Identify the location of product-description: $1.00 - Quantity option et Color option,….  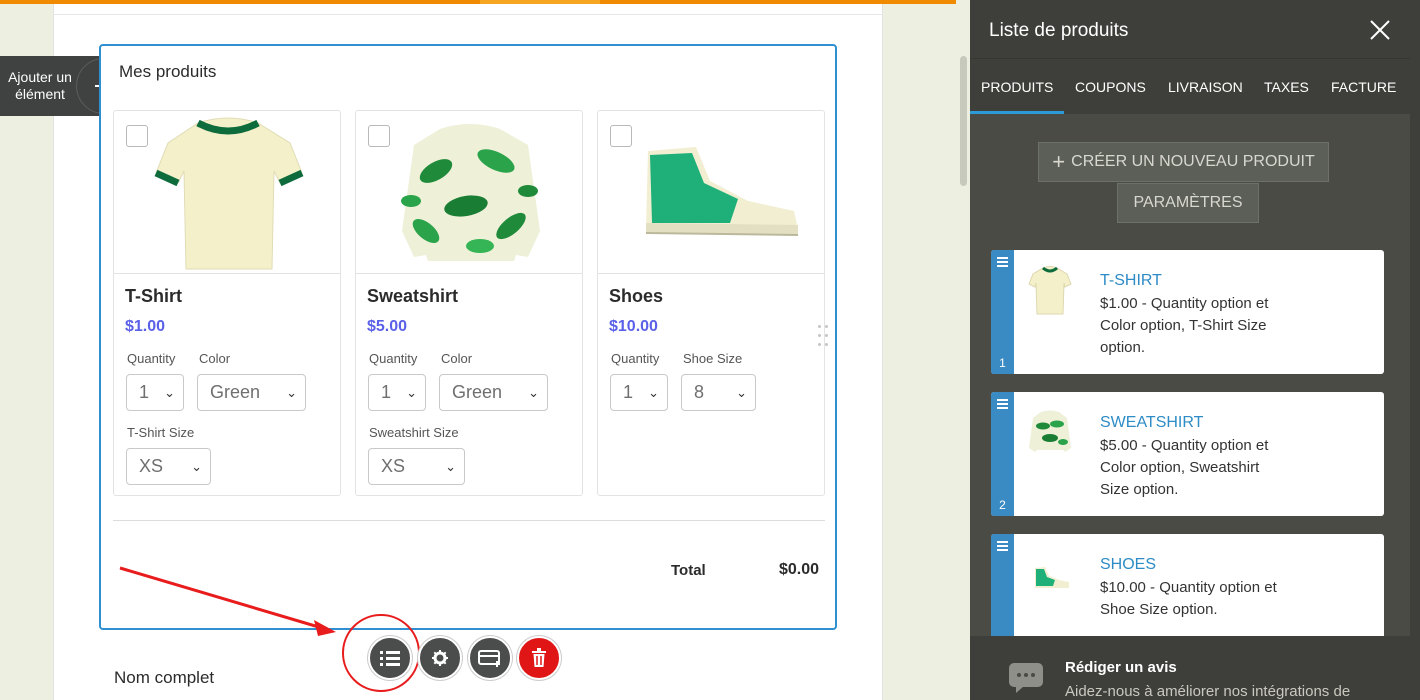
(1184, 325).